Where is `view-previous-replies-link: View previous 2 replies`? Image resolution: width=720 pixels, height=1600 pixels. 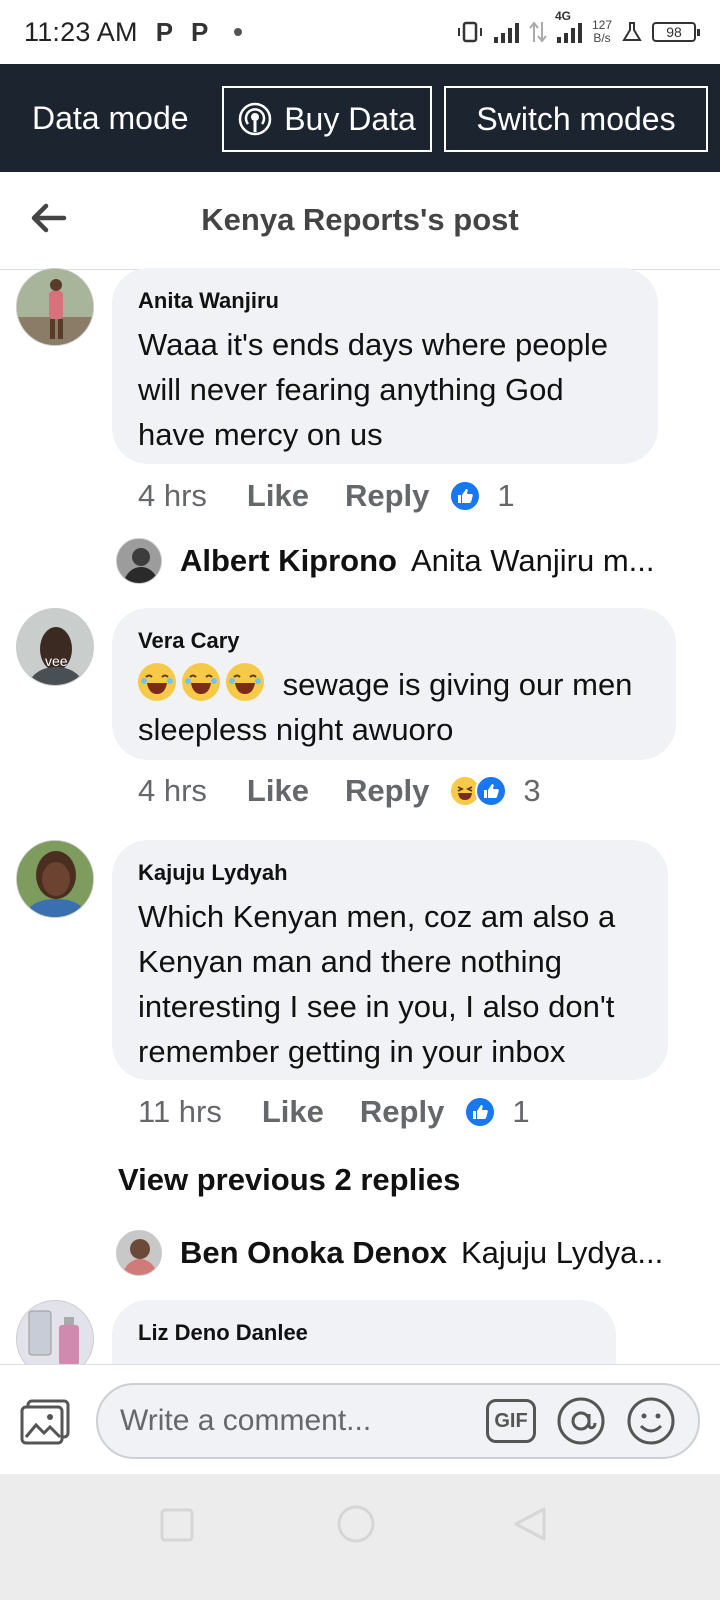
view-previous-replies-link: View previous 2 replies is located at coordinates (289, 1180).